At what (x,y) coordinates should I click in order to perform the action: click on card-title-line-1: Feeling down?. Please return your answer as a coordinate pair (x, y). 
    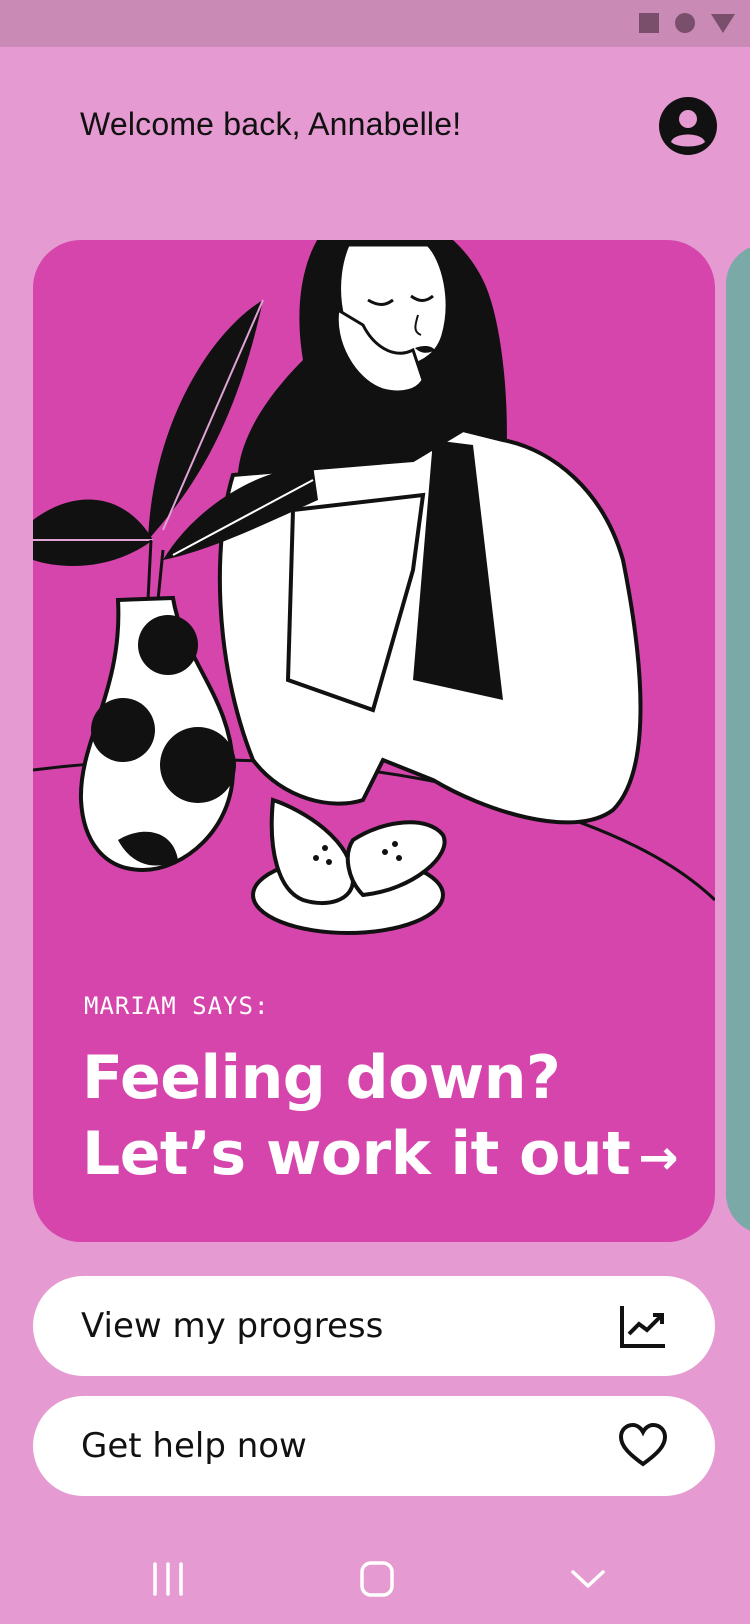
    Looking at the image, I should click on (321, 1078).